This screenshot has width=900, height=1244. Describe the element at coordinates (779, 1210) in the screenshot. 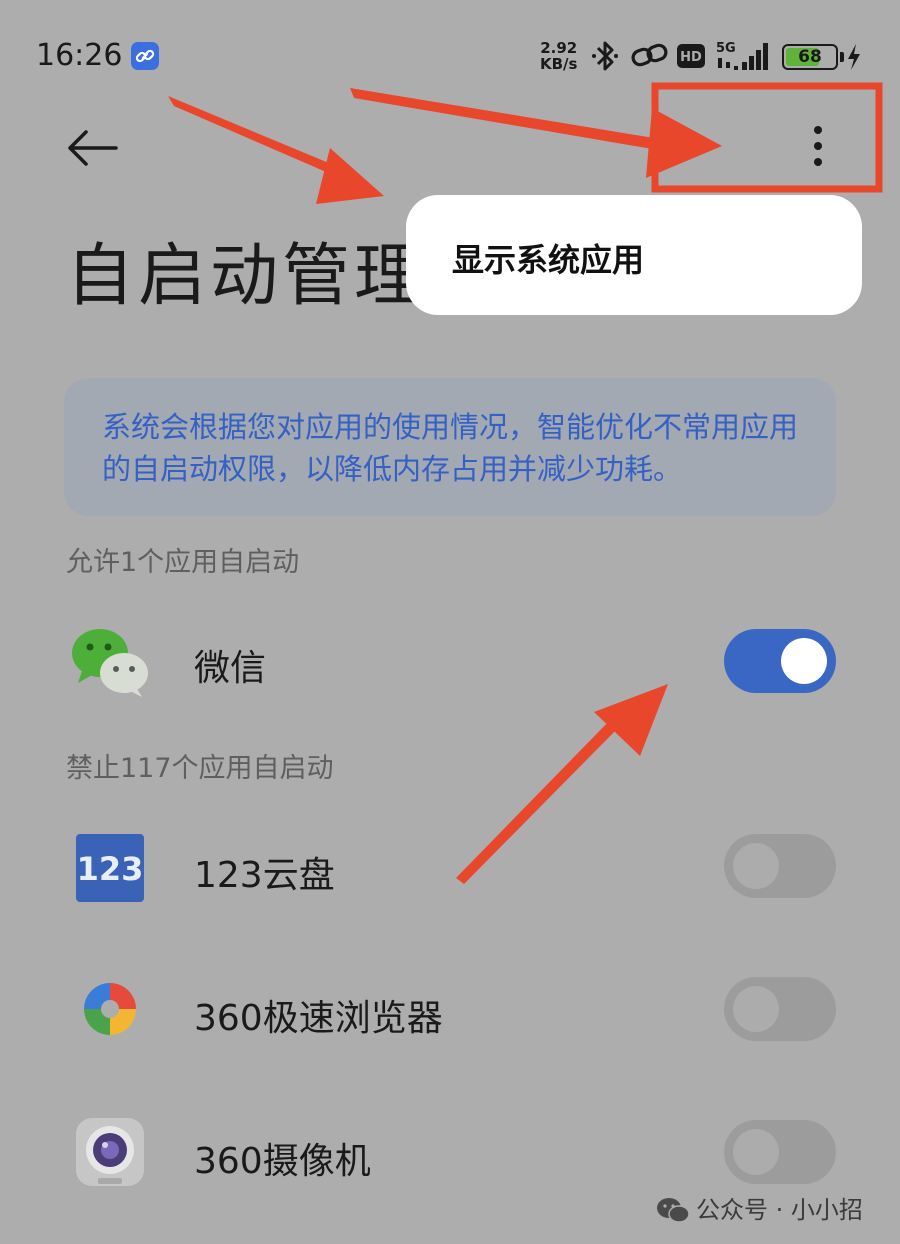

I see `watermark-text: 公众号 · 小小招` at that location.